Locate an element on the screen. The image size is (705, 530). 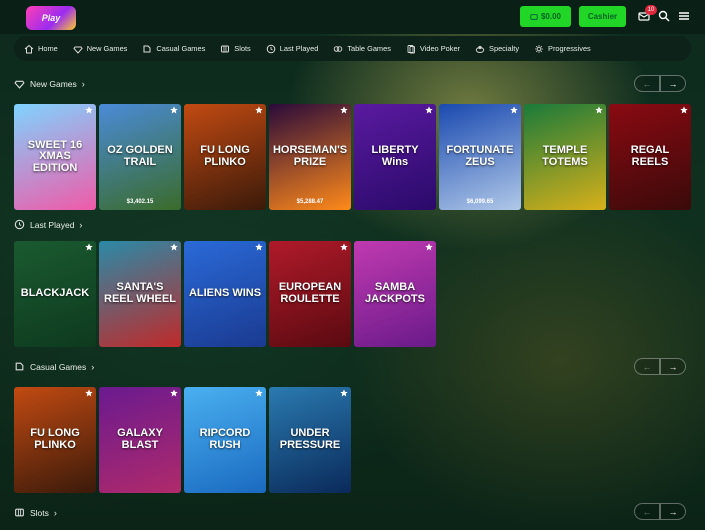
casual-icon is located at coordinates (147, 48).